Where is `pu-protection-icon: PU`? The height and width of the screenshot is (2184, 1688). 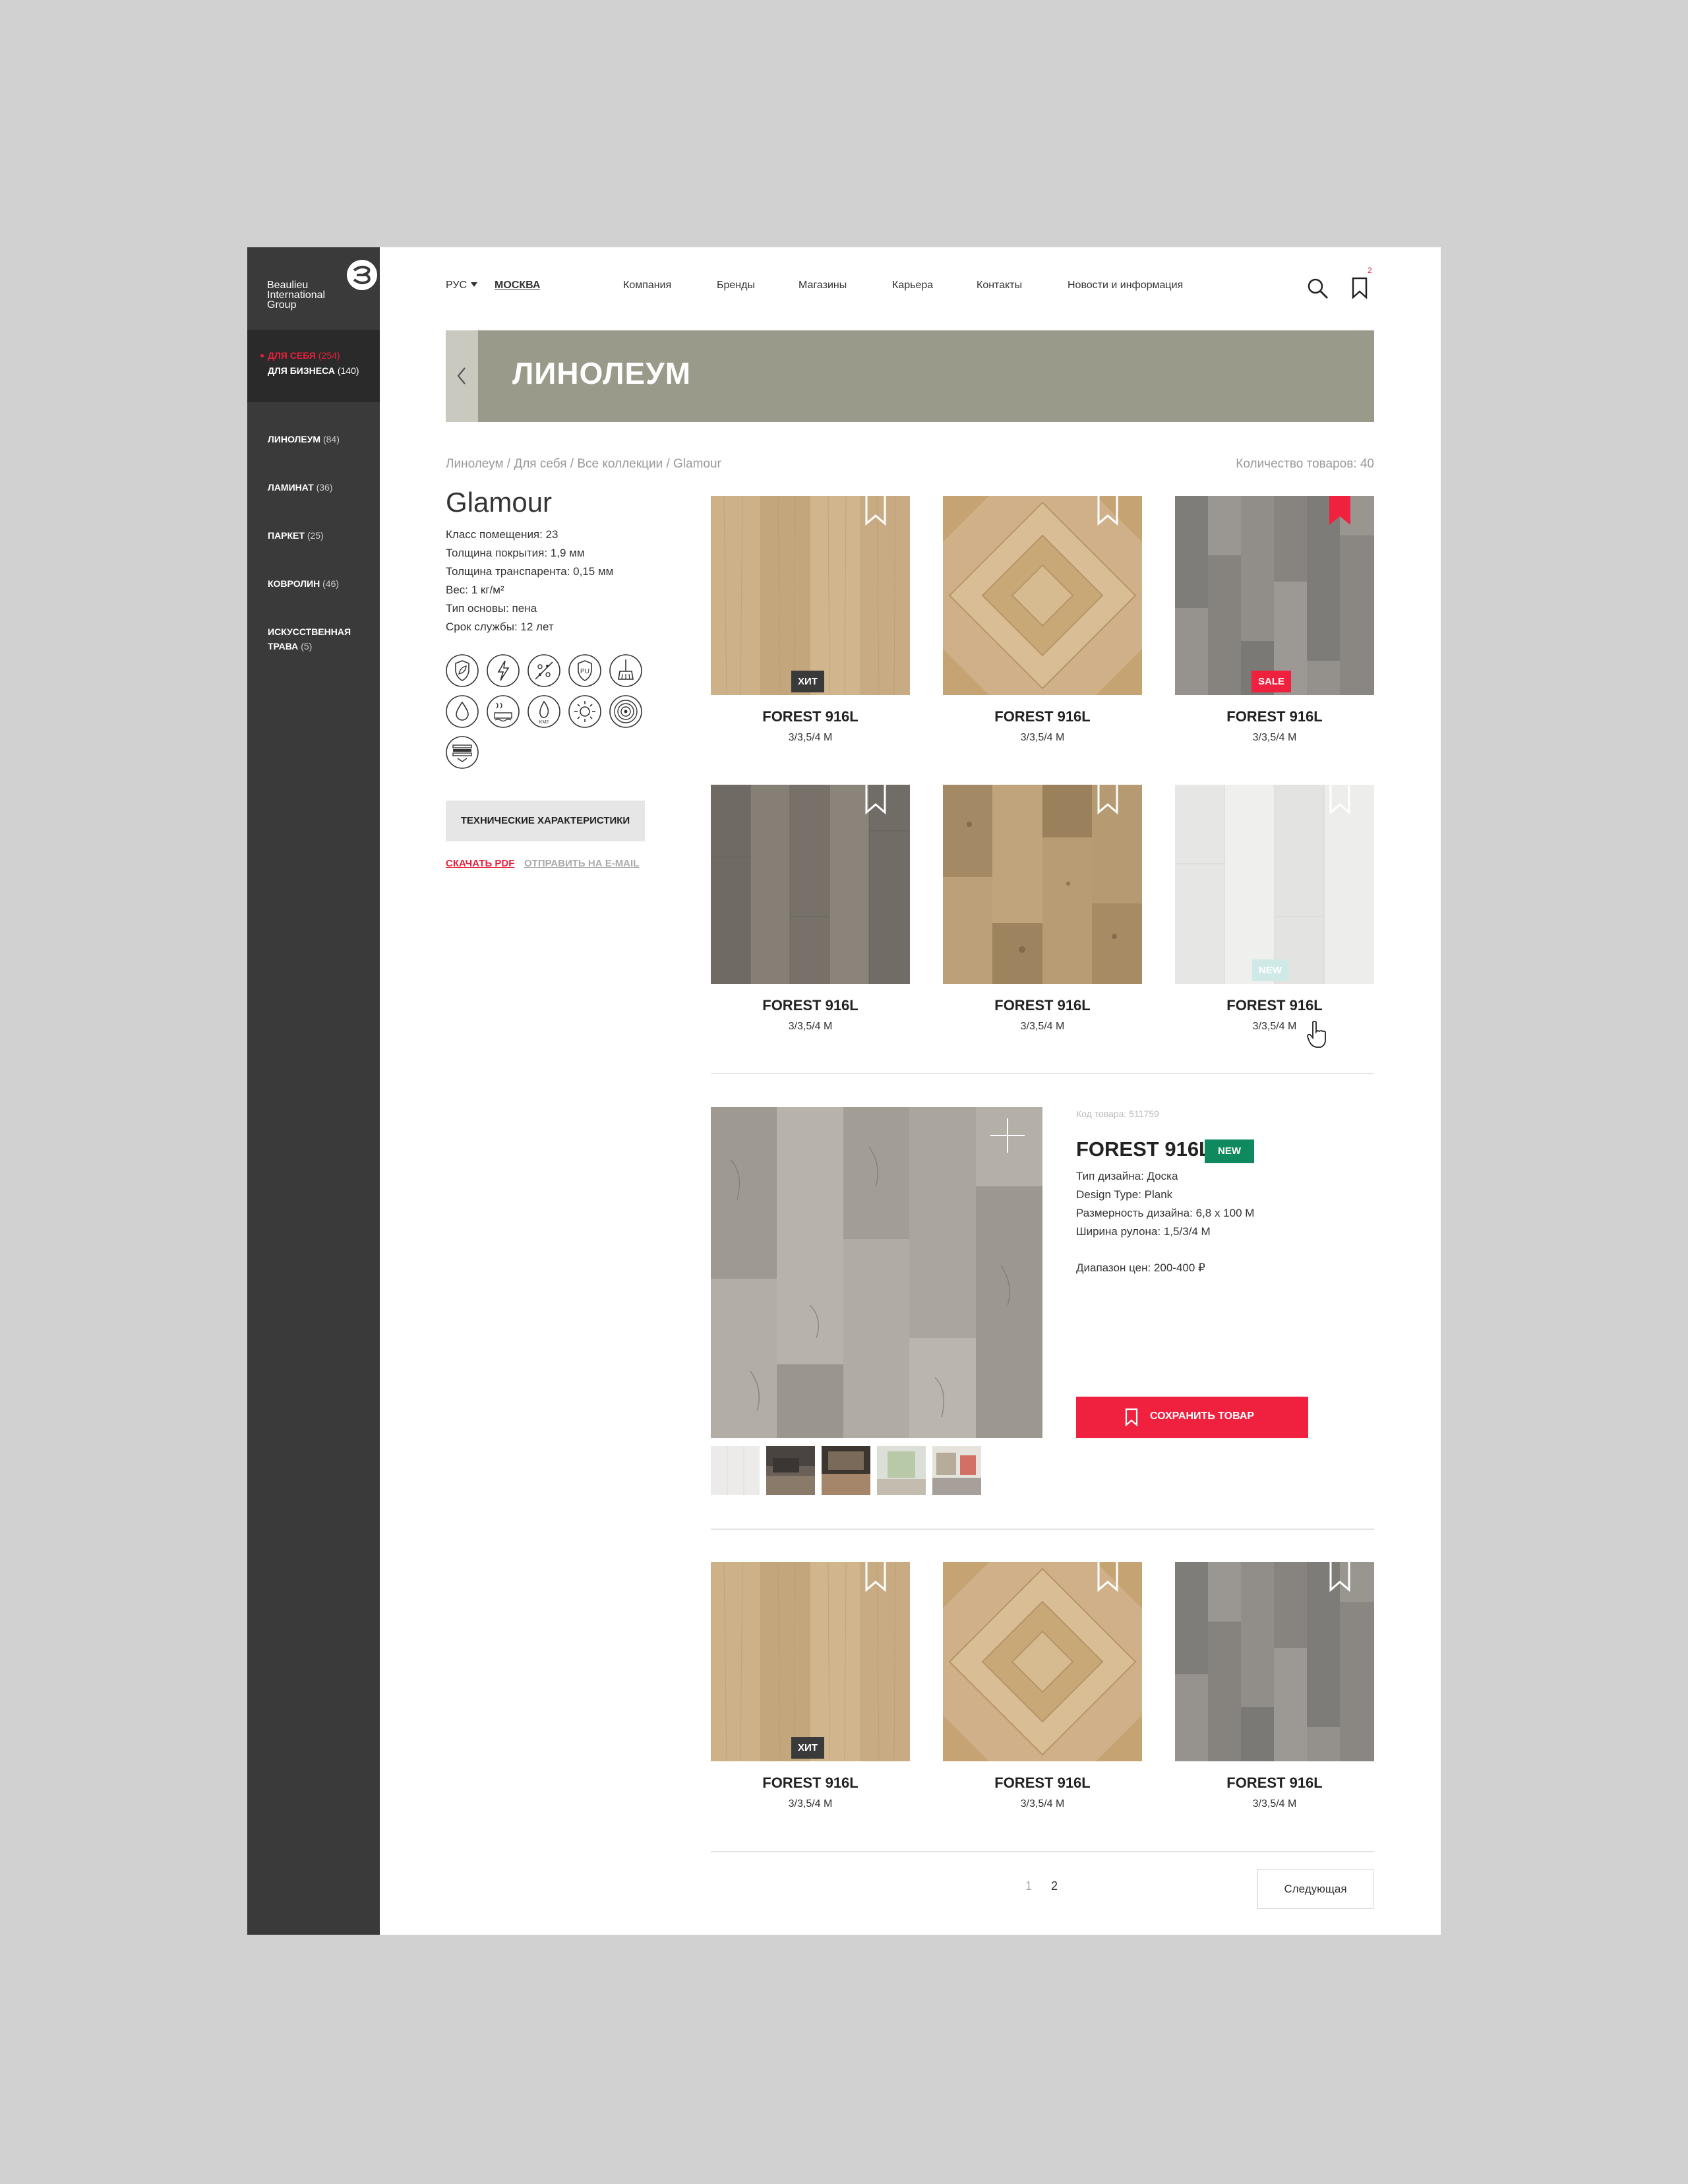 pu-protection-icon: PU is located at coordinates (584, 670).